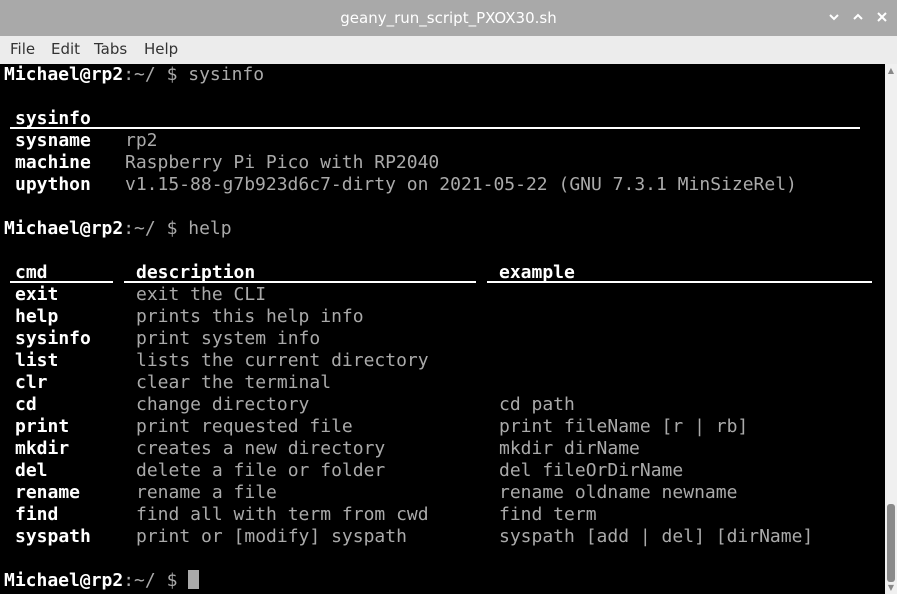 This screenshot has height=594, width=897. I want to click on vertical-scrollbar: ▲ ▼, so click(891, 329).